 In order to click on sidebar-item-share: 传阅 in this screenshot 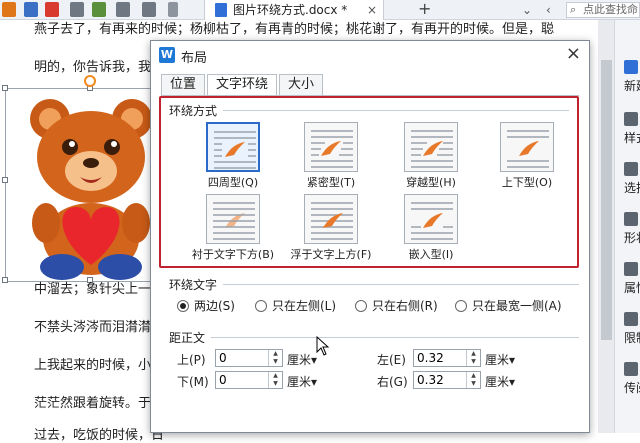, I will do `click(629, 379)`.